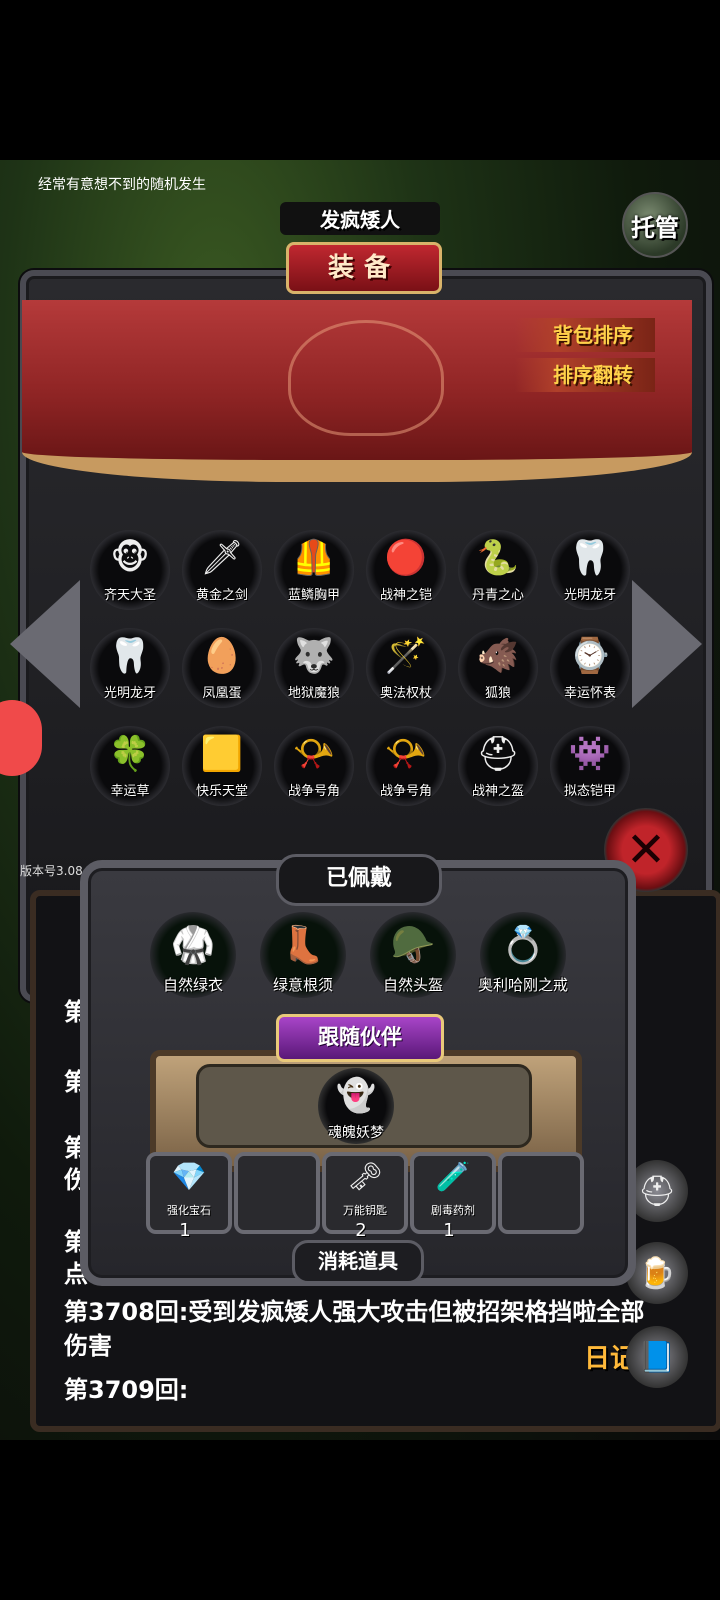  Describe the element at coordinates (302, 985) in the screenshot. I see `worn-item-label: 绿意根须` at that location.